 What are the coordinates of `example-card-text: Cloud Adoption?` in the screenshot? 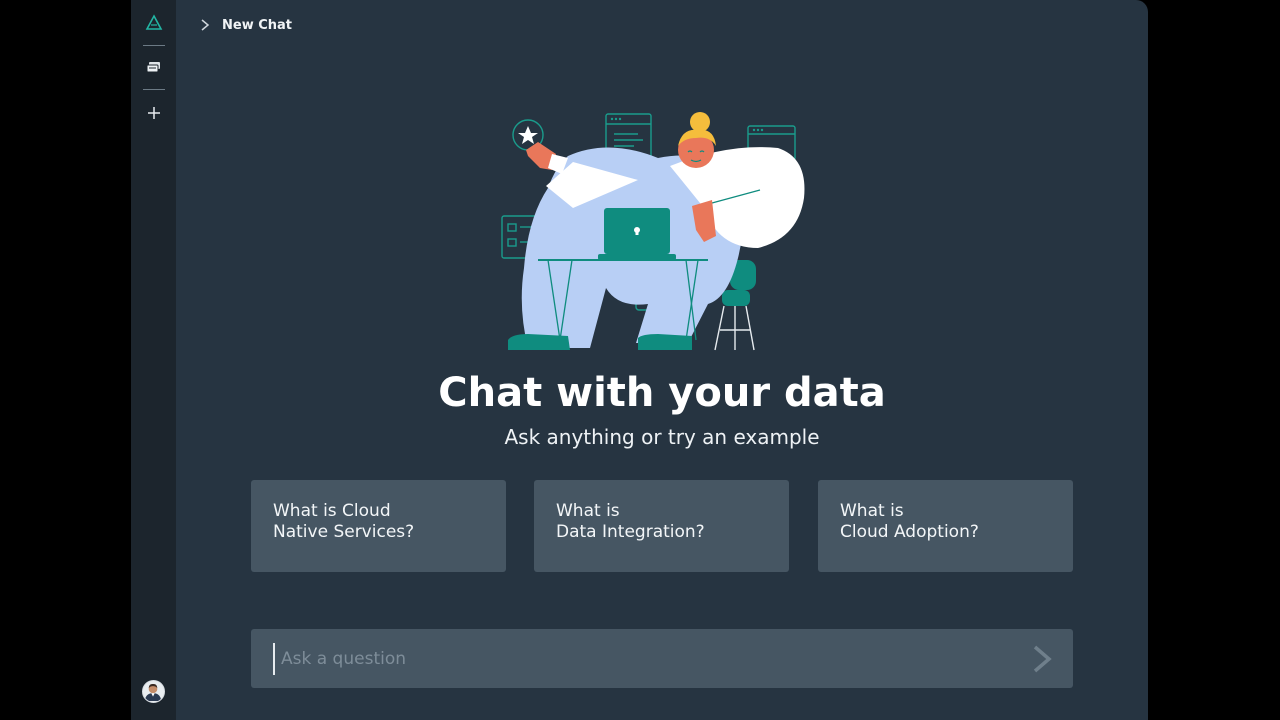 It's located at (909, 532).